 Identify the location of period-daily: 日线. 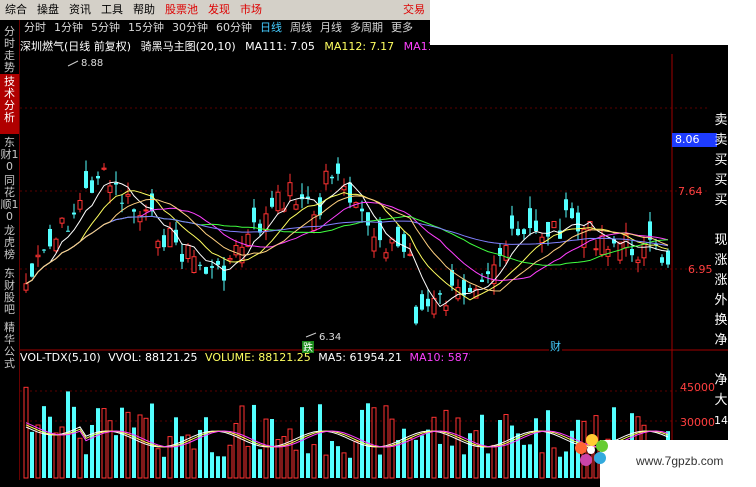
(271, 28).